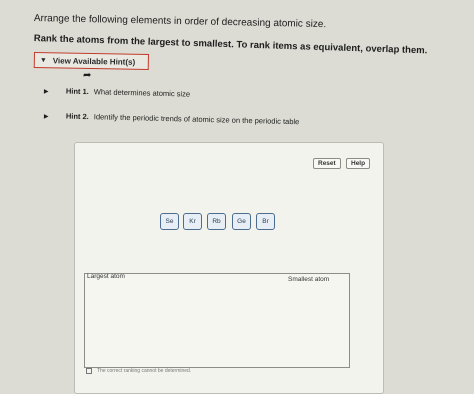 The image size is (474, 394). I want to click on hint-2-prefix: Hint 2., so click(77, 116).